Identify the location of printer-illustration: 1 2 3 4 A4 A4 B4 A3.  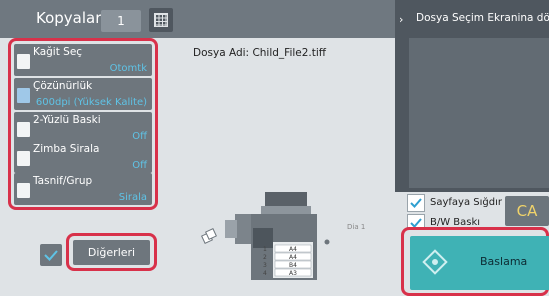
(265, 236).